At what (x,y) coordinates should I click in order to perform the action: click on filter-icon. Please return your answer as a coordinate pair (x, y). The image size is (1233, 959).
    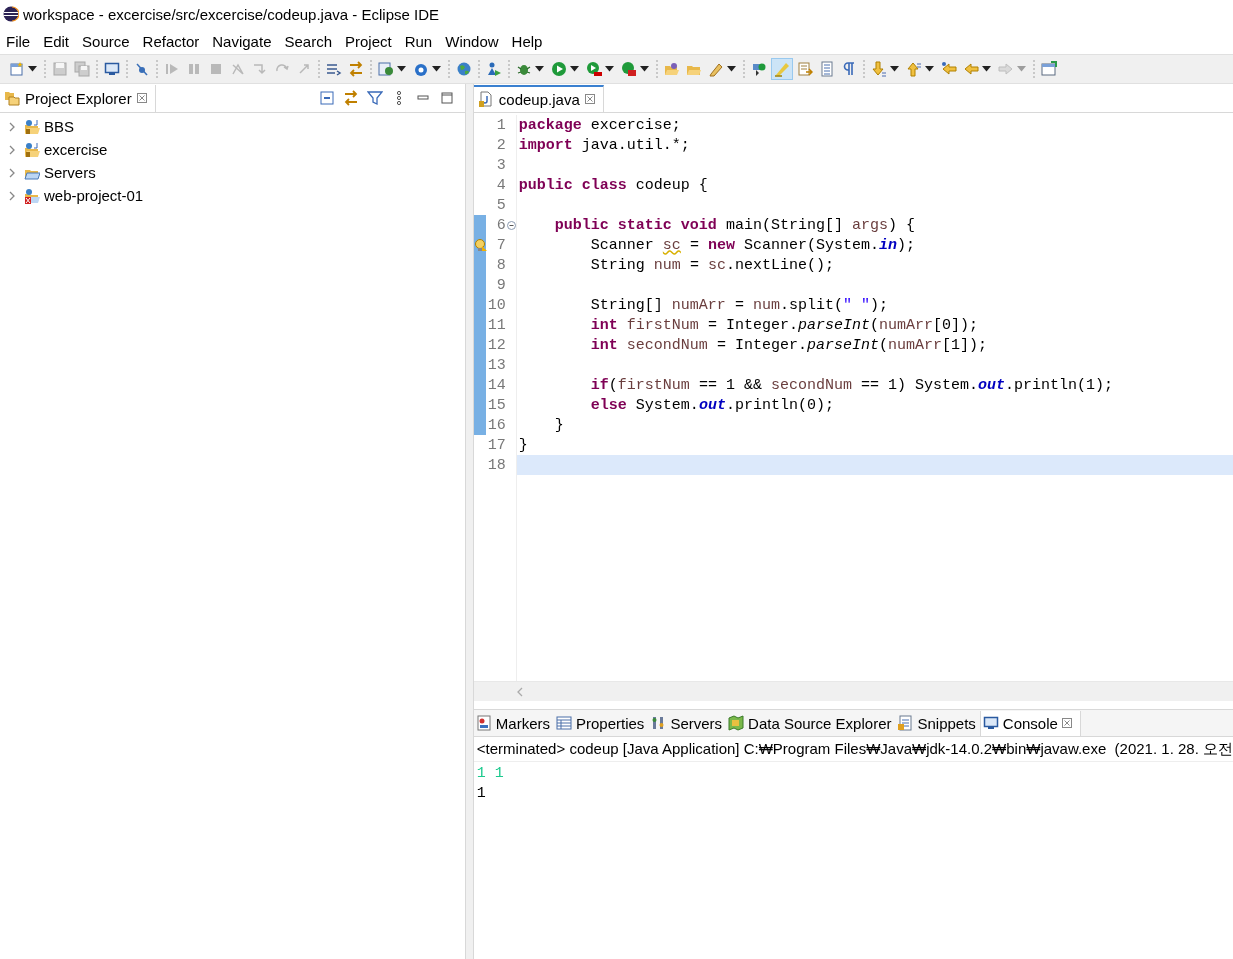
    Looking at the image, I should click on (374, 98).